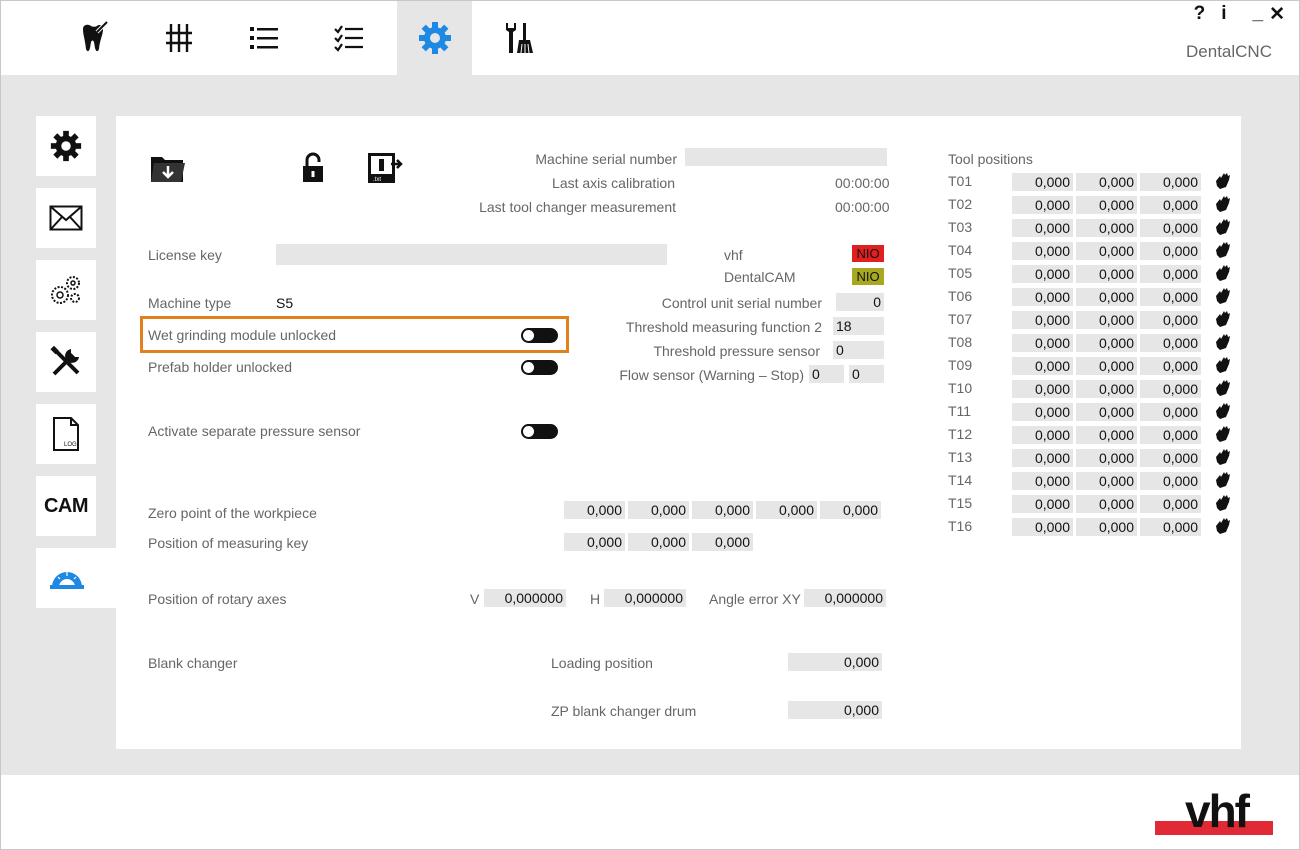  What do you see at coordinates (66, 434) in the screenshot?
I see `sidetab-log: LOG` at bounding box center [66, 434].